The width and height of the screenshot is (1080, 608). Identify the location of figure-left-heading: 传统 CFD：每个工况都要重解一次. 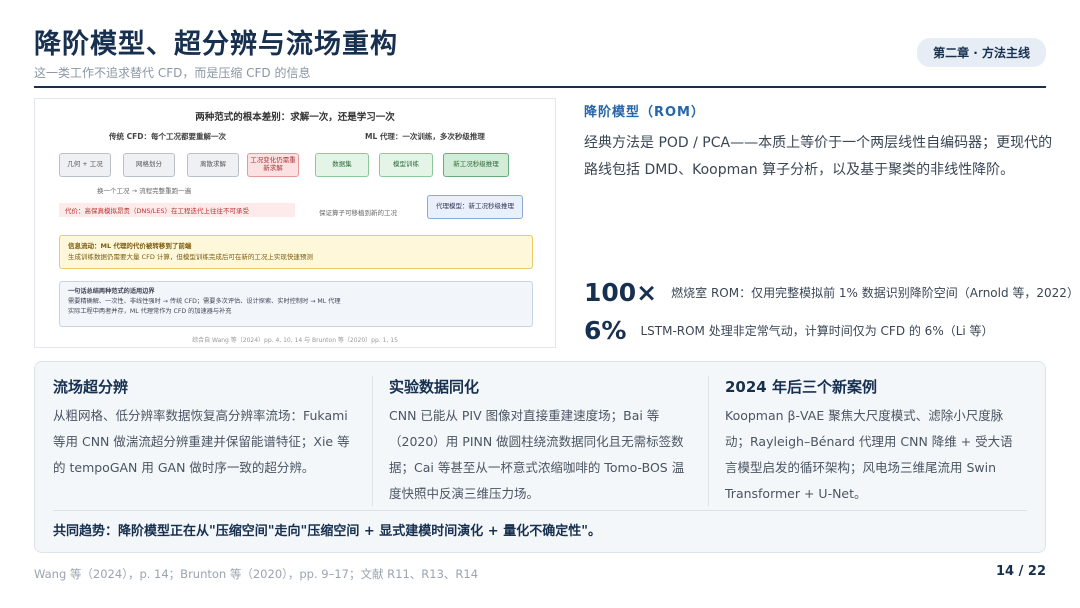
(167, 136).